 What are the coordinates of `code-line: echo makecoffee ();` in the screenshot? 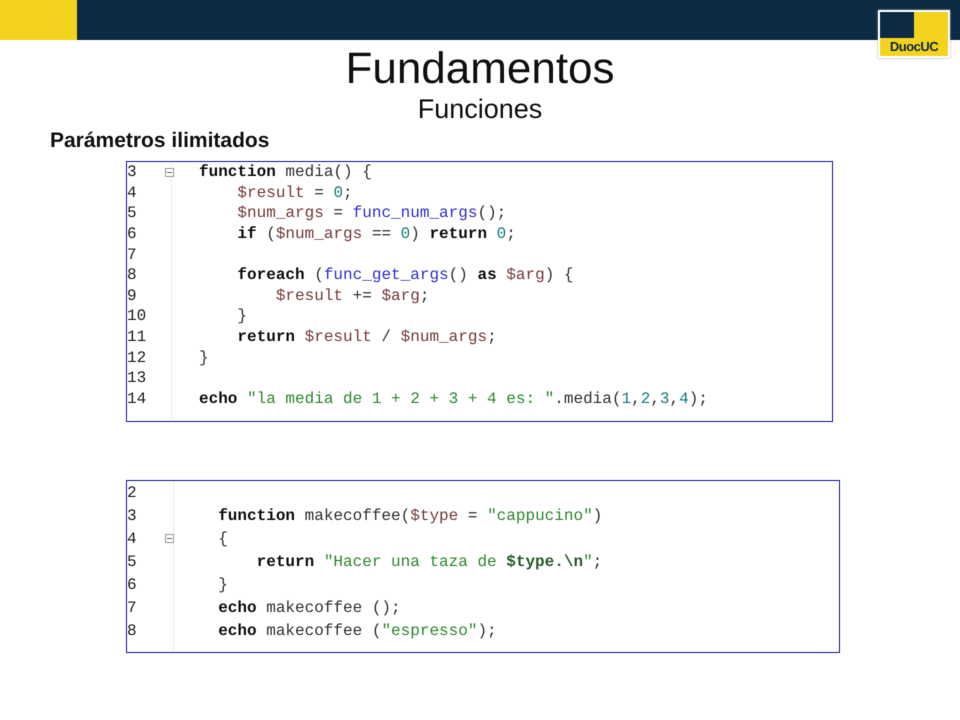 It's located at (309, 607).